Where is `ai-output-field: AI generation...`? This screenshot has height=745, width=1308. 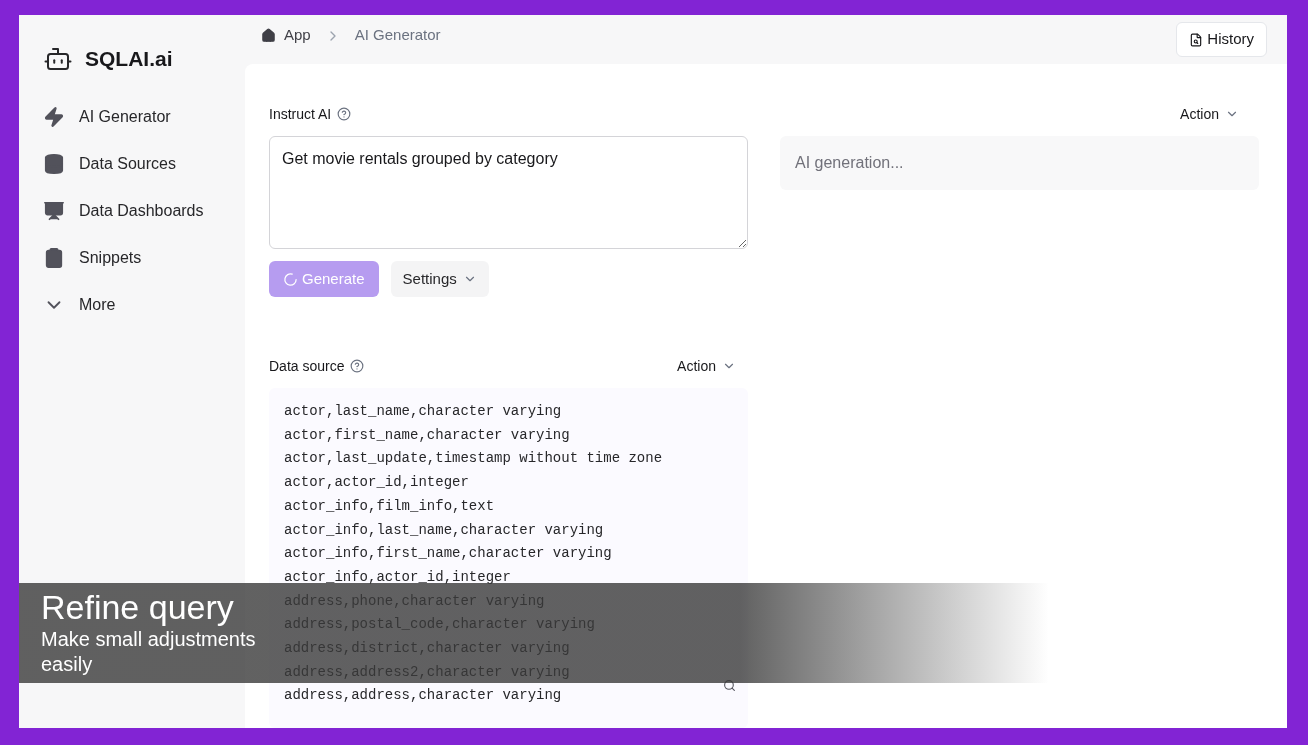
ai-output-field: AI generation... is located at coordinates (1019, 163).